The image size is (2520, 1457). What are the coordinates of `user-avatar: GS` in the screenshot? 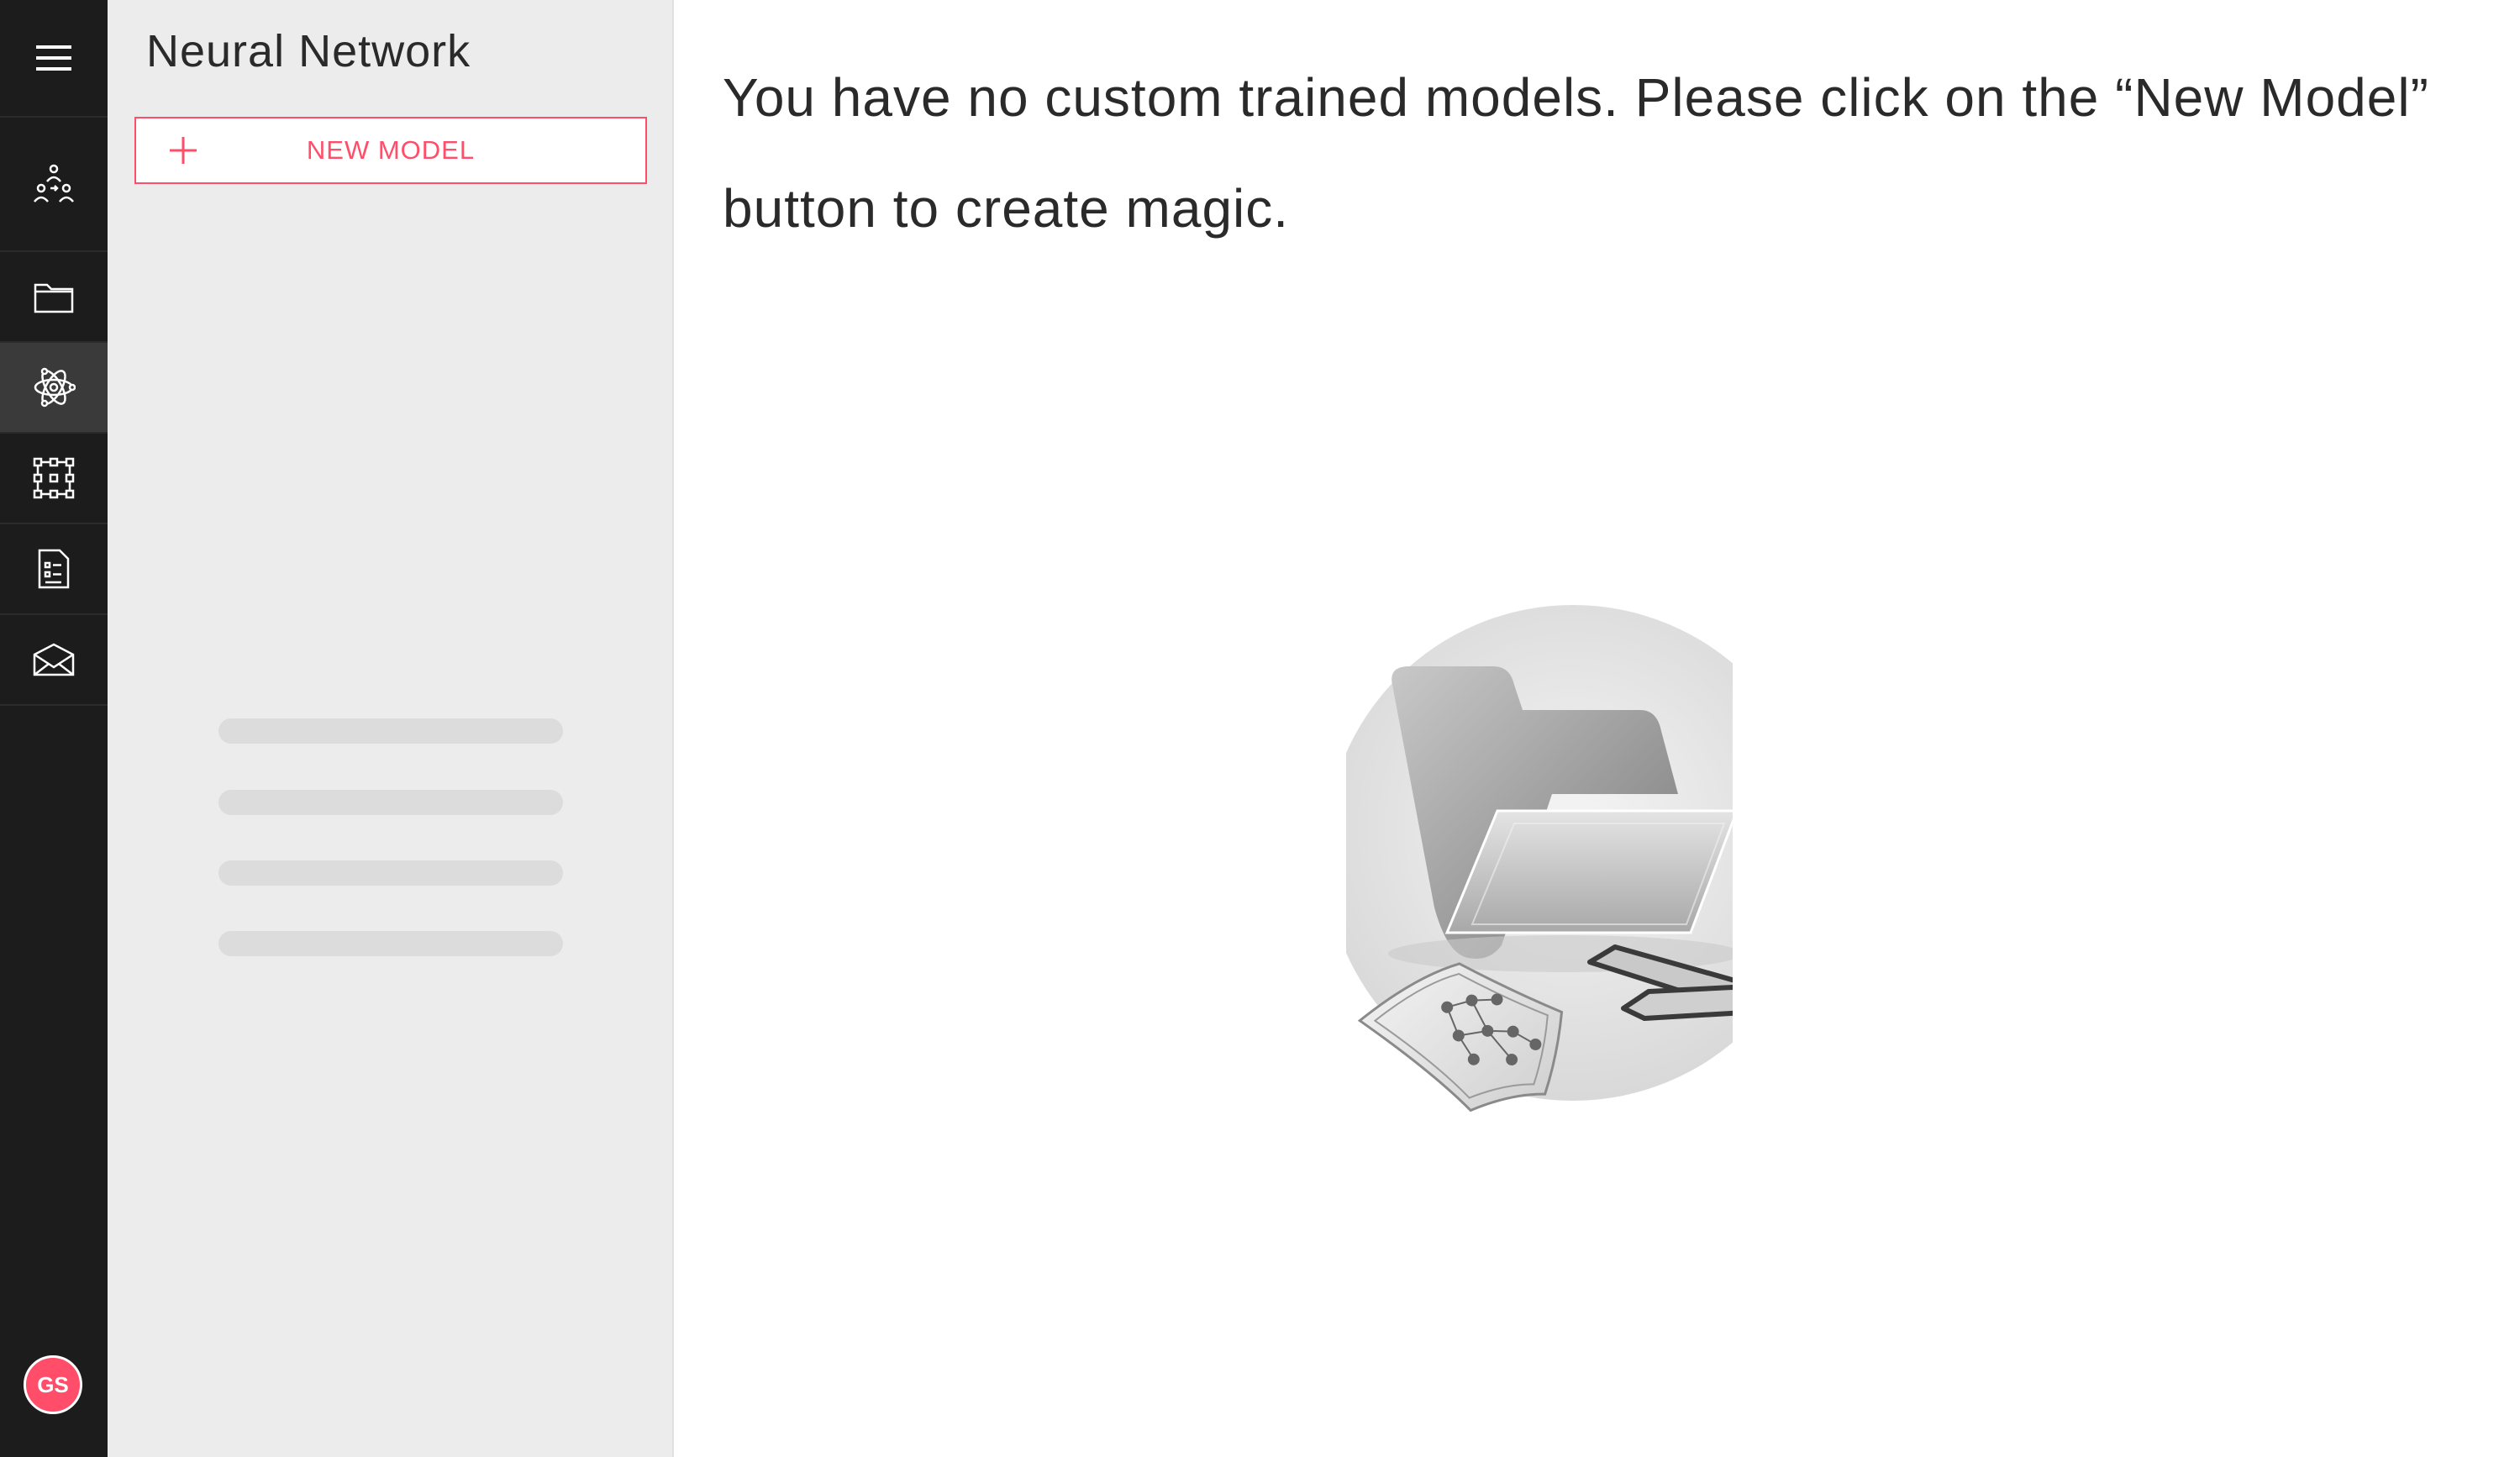 It's located at (53, 1385).